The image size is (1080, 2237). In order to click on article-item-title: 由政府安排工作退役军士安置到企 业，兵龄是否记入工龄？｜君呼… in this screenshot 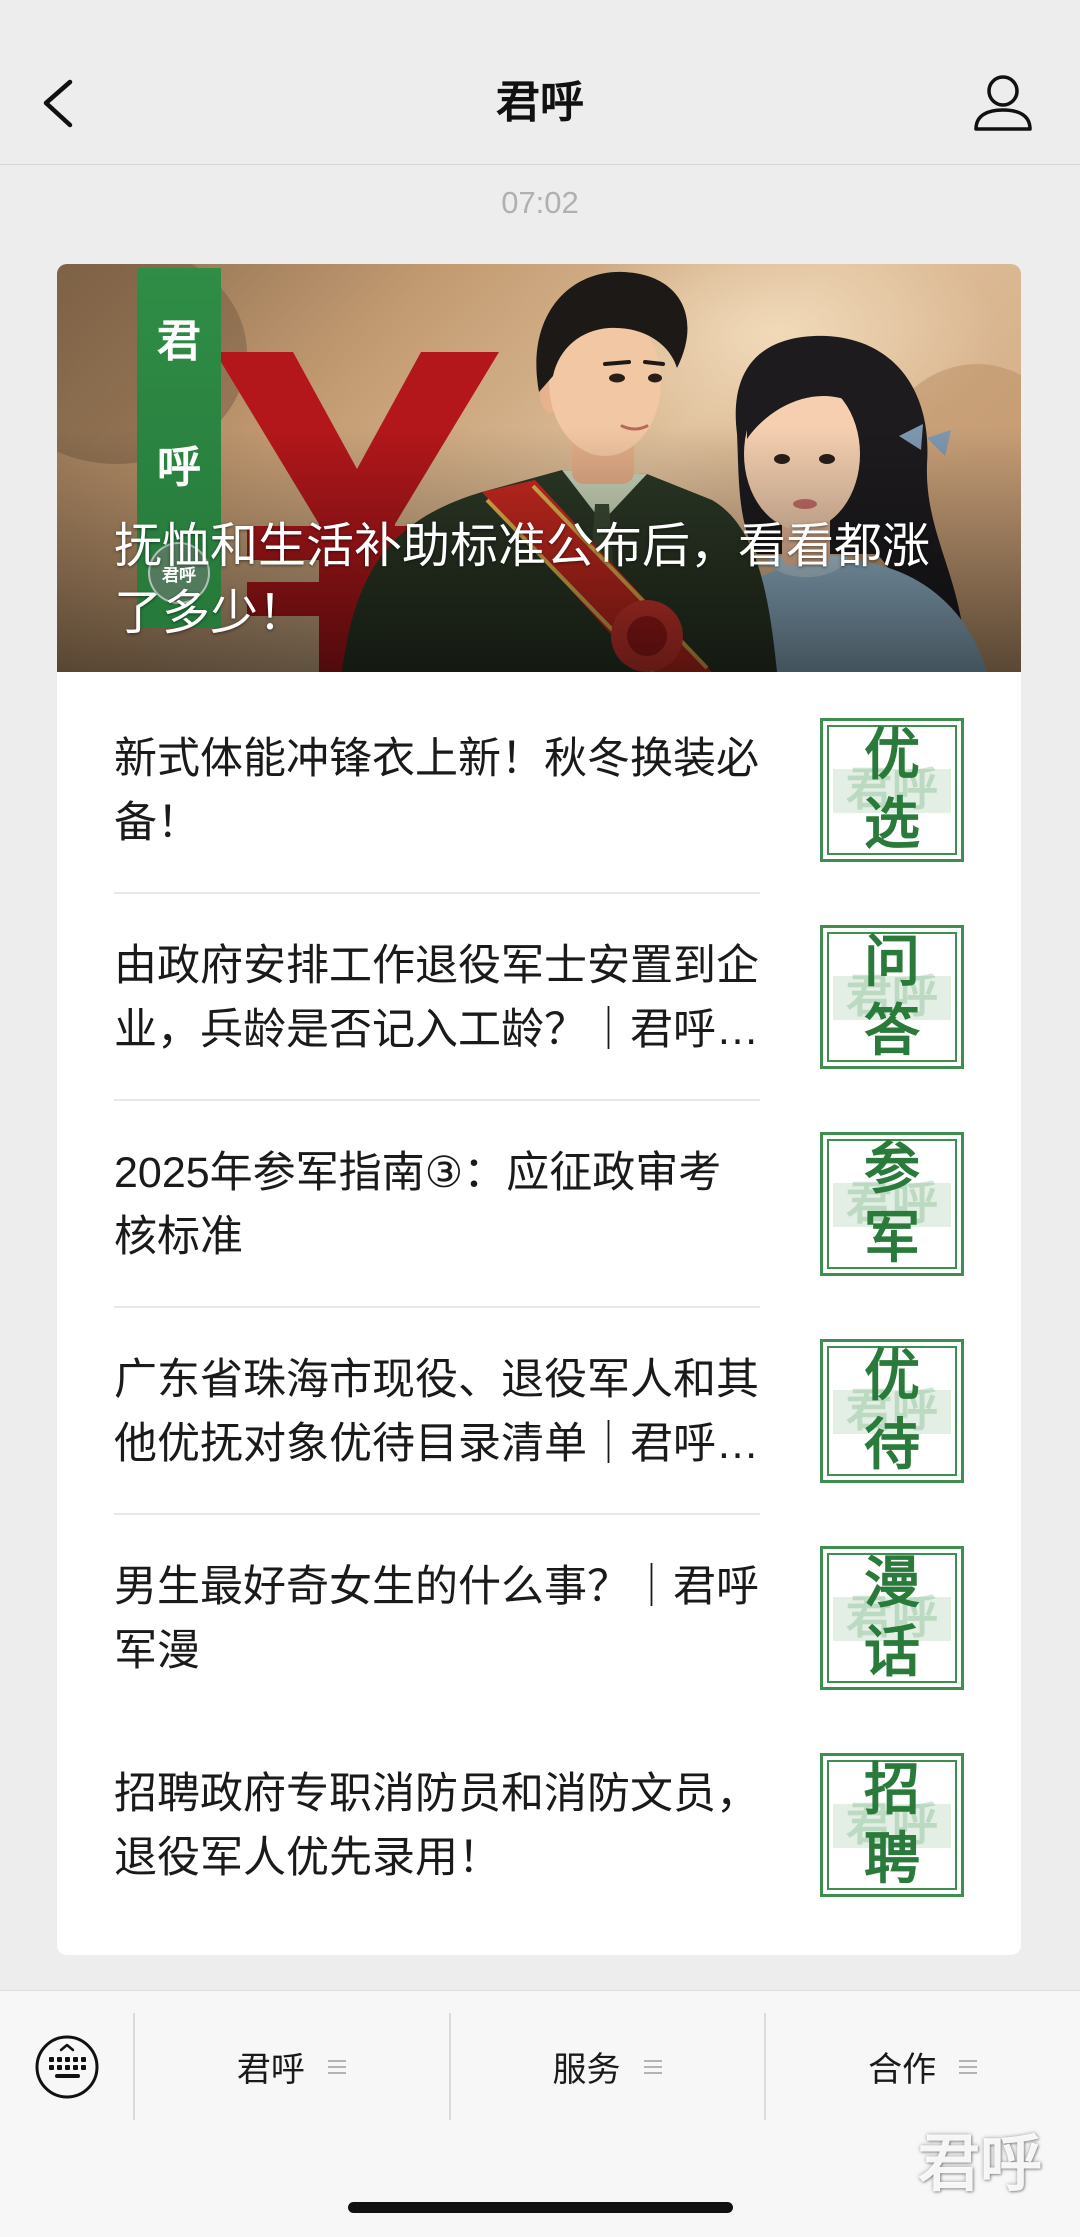, I will do `click(440, 998)`.